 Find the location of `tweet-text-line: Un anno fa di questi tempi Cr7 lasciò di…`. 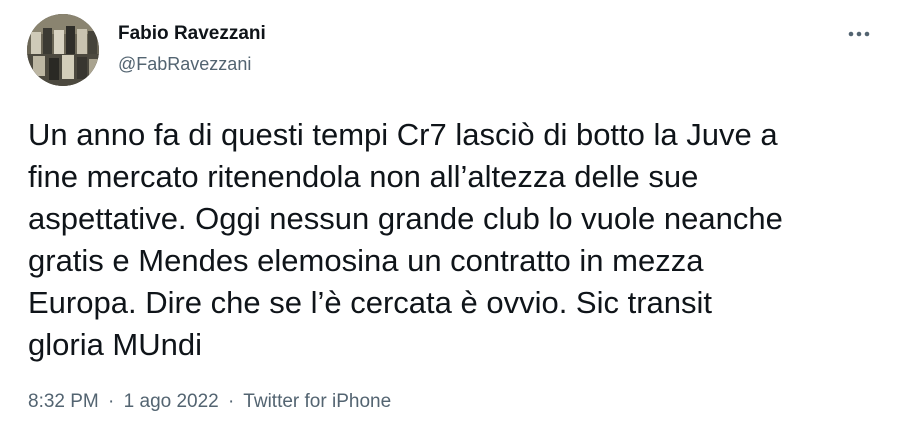

tweet-text-line: Un anno fa di questi tempi Cr7 lasciò di… is located at coordinates (403, 134).